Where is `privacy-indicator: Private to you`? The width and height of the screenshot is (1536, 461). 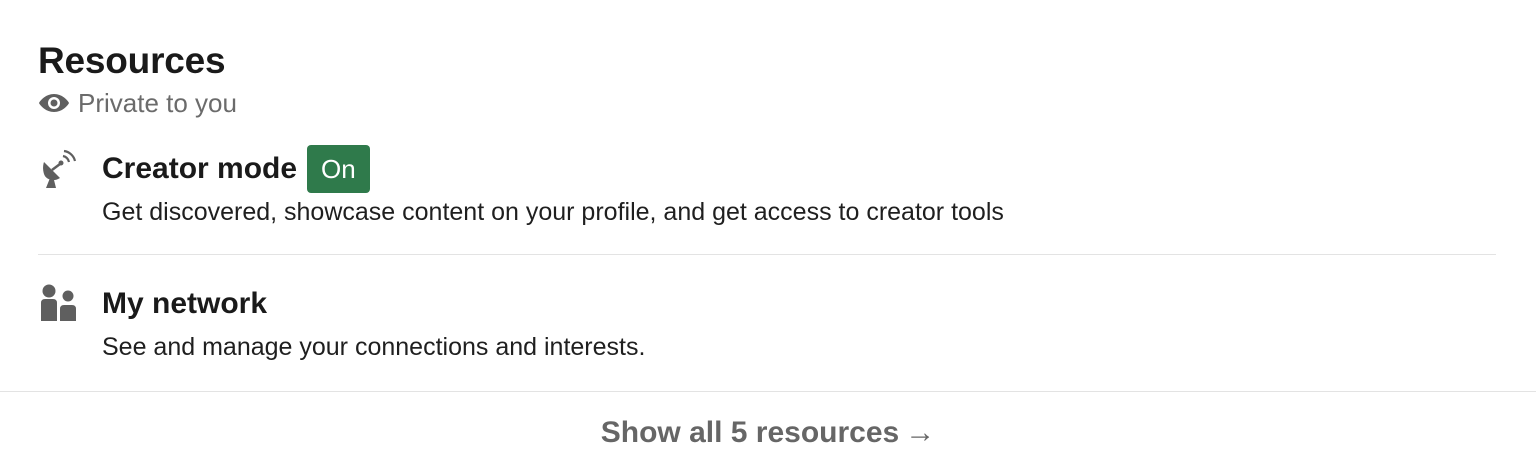 privacy-indicator: Private to you is located at coordinates (137, 103).